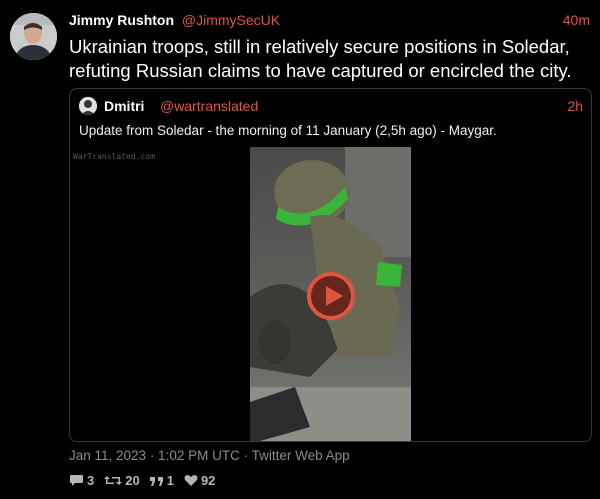  What do you see at coordinates (121, 20) in the screenshot?
I see `author-name: Jimmy Rushton` at bounding box center [121, 20].